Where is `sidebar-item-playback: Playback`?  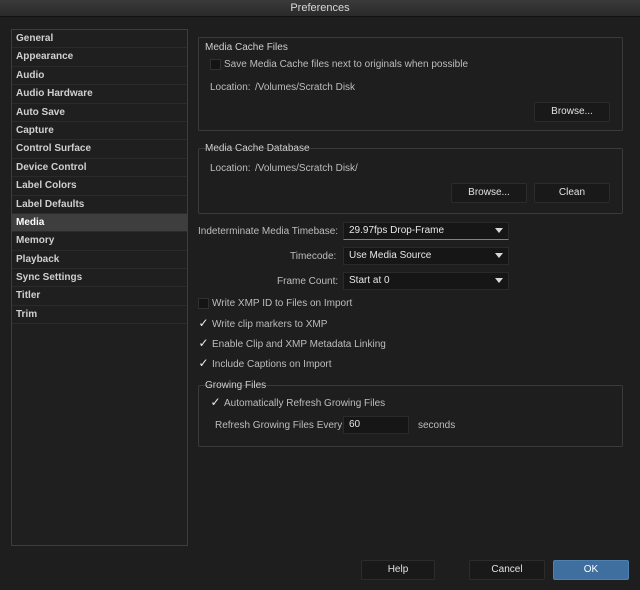
sidebar-item-playback: Playback is located at coordinates (99, 260).